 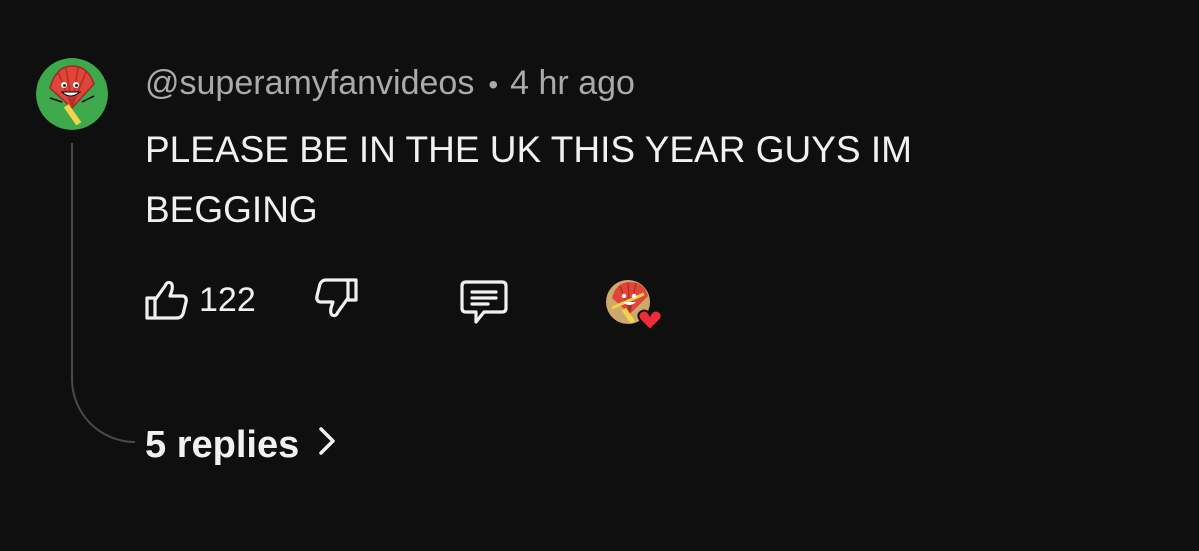 What do you see at coordinates (227, 300) in the screenshot?
I see `like-count: 122` at bounding box center [227, 300].